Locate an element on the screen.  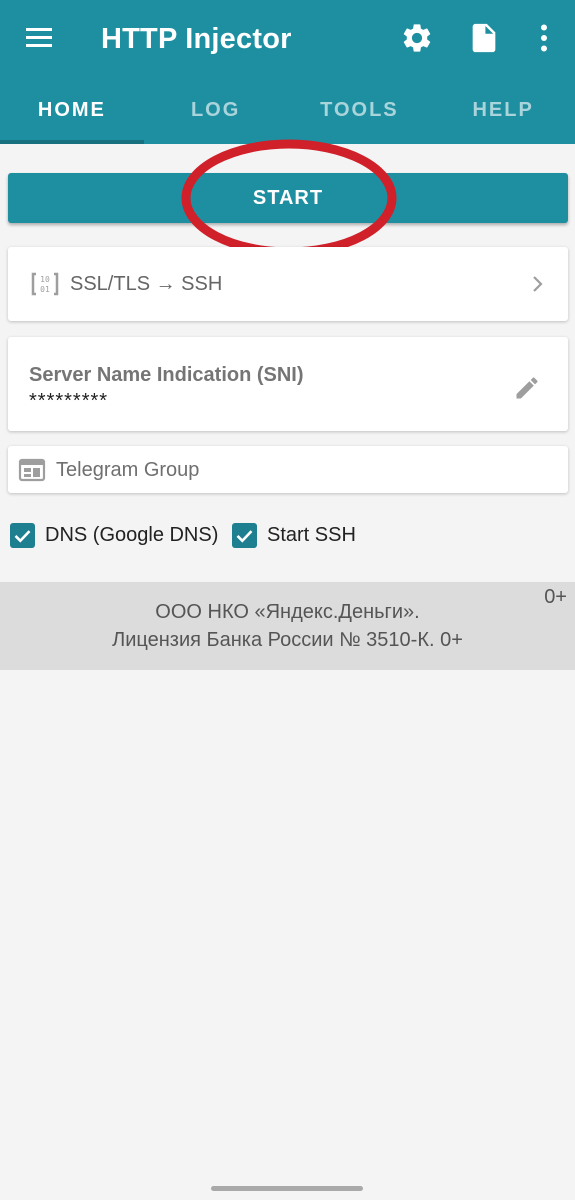
sni-card: Server Name Indication (SNI) ********* is located at coordinates (288, 384).